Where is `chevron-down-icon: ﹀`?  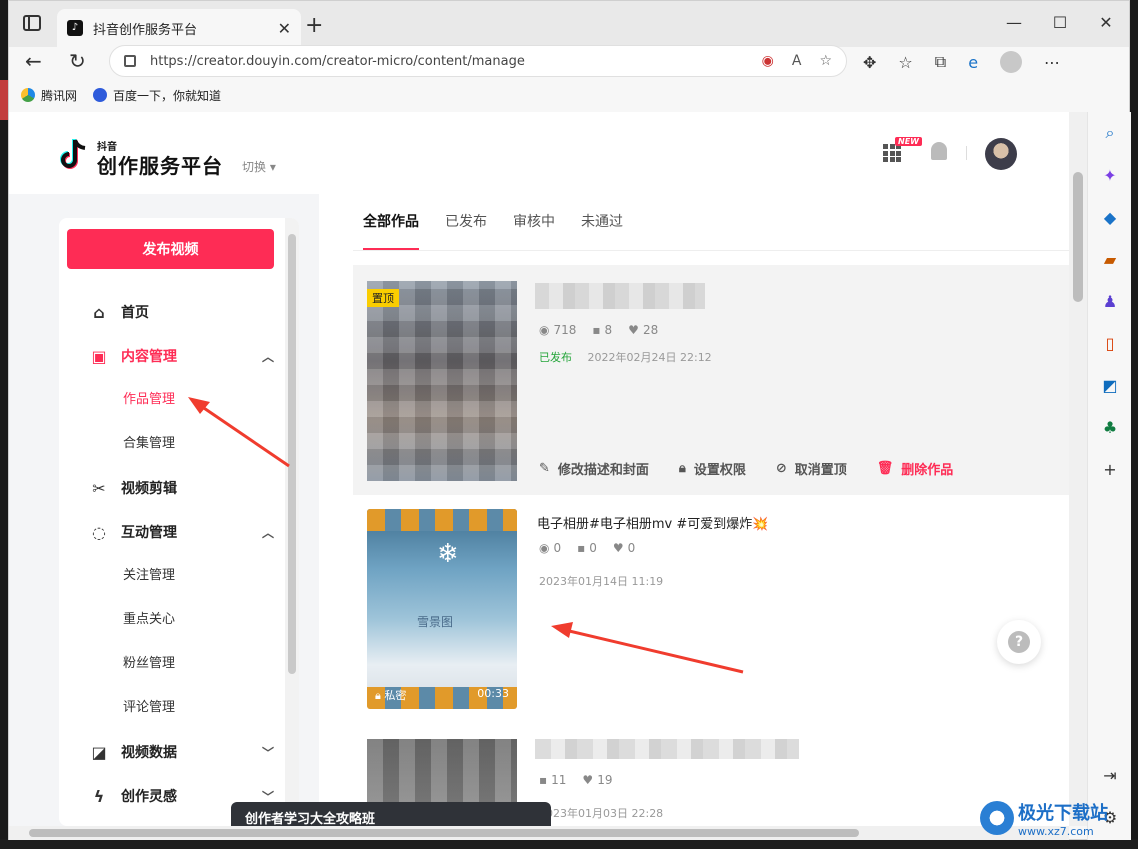 chevron-down-icon: ﹀ is located at coordinates (268, 752).